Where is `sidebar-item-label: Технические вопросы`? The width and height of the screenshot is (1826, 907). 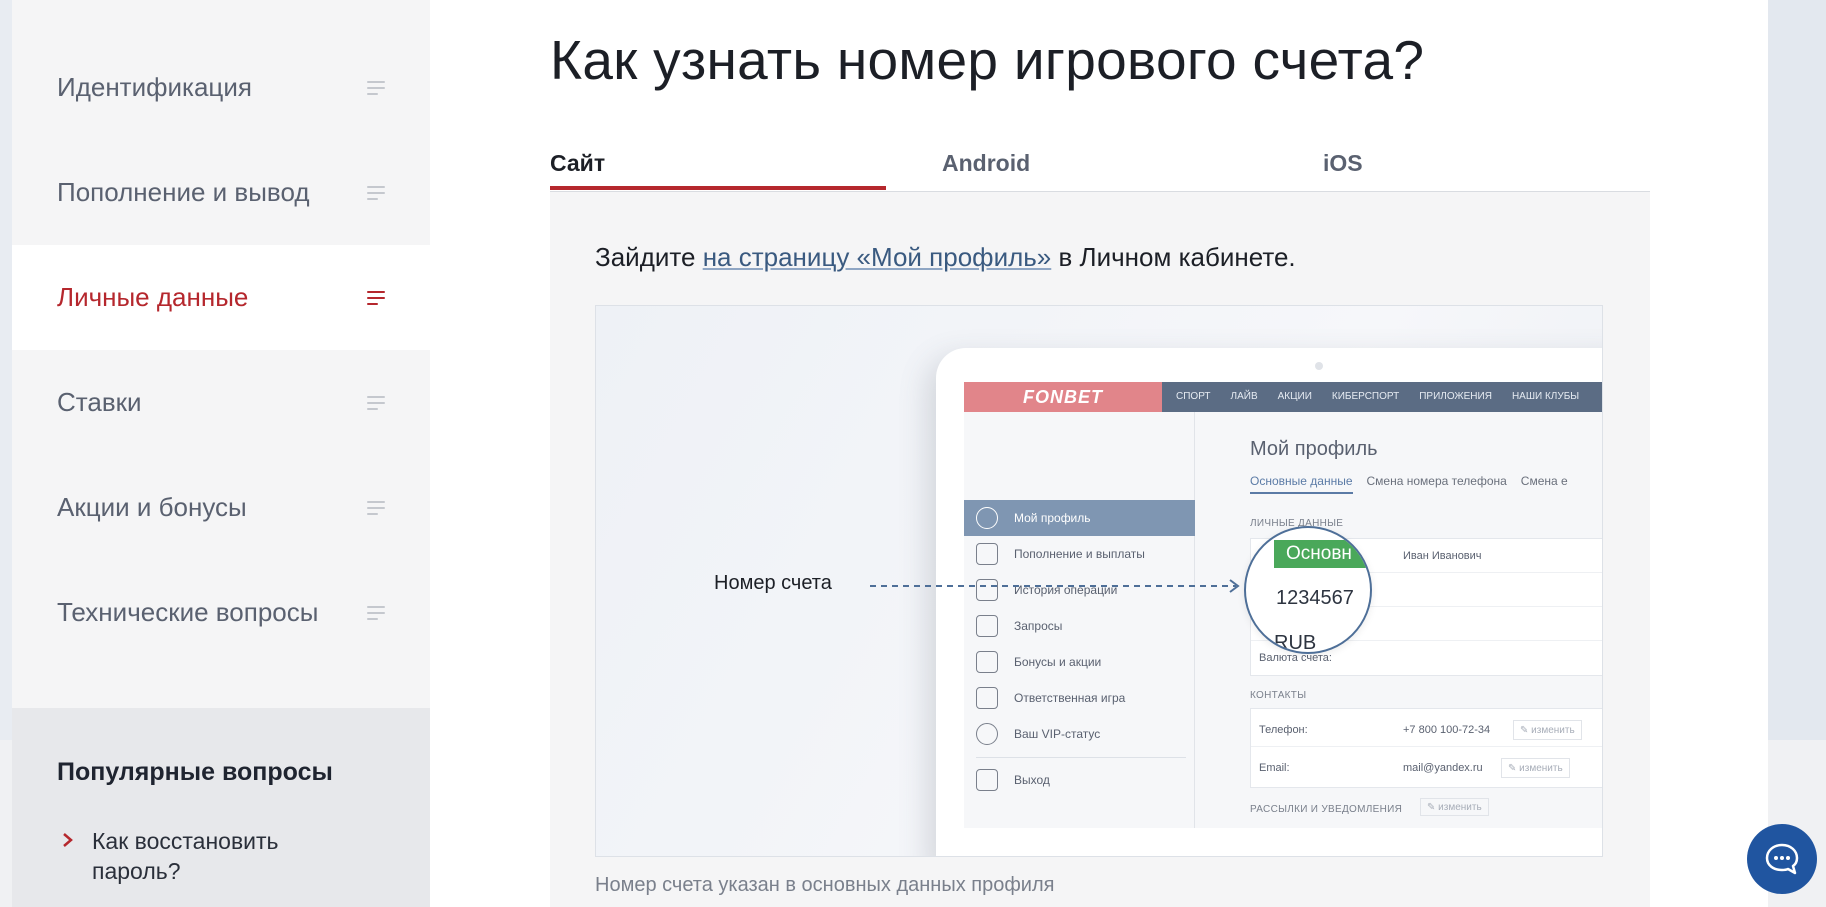 sidebar-item-label: Технические вопросы is located at coordinates (188, 612).